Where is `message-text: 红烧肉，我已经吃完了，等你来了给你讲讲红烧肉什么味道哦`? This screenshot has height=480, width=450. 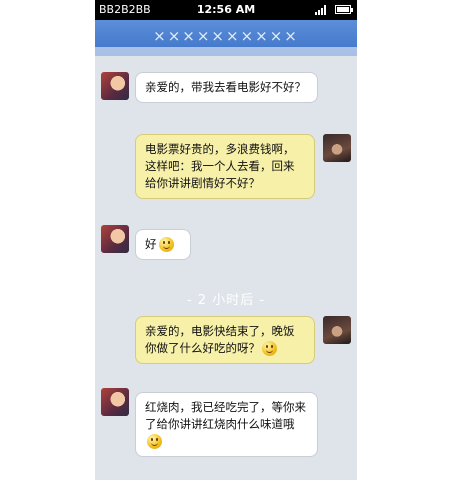 message-text: 红烧肉，我已经吃完了，等你来了给你讲讲红烧肉什么味道哦 is located at coordinates (225, 415).